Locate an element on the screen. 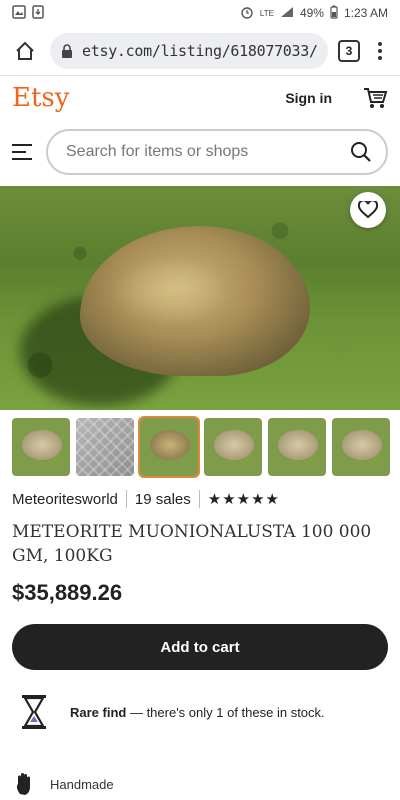 The image size is (400, 800). browser-toolbar: etsy.com/listing/618077033/ 3 is located at coordinates (200, 51).